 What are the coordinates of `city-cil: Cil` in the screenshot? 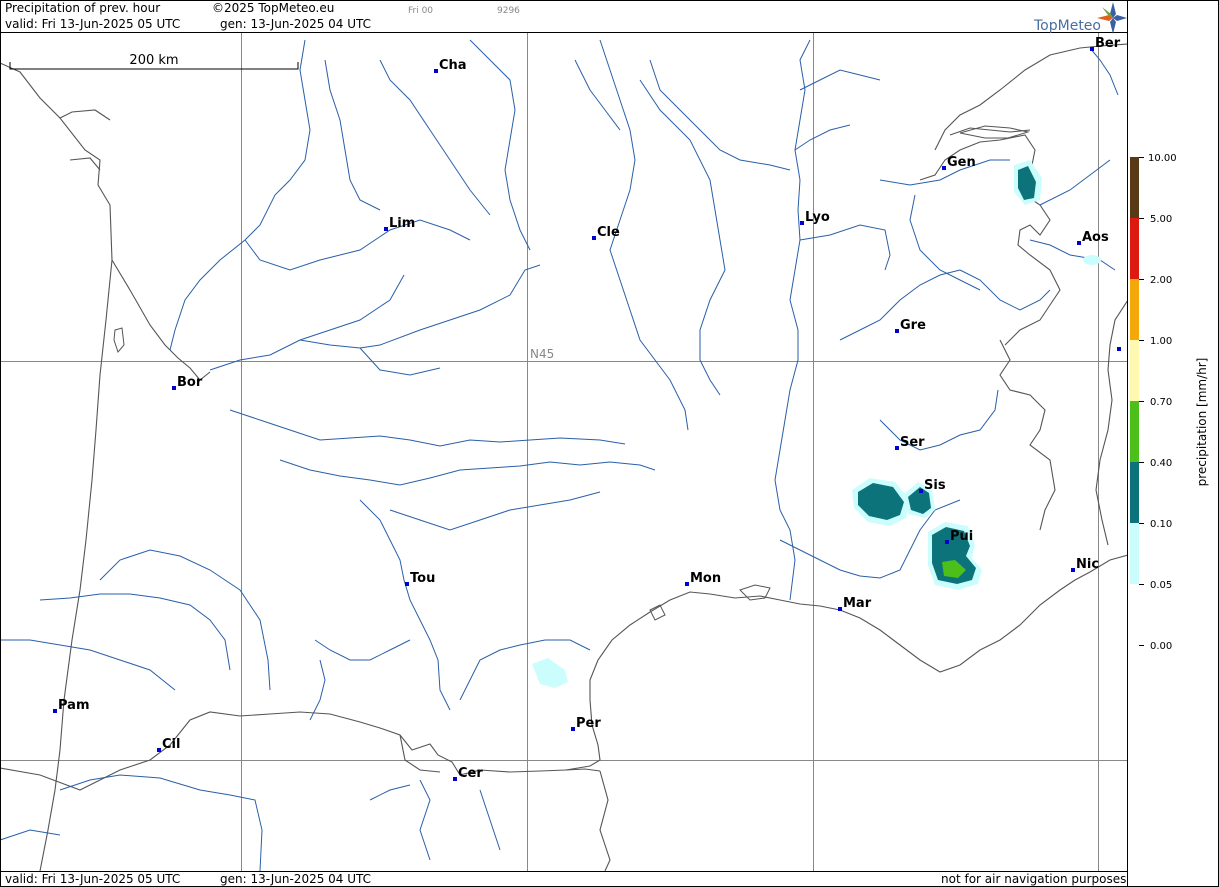 It's located at (168, 744).